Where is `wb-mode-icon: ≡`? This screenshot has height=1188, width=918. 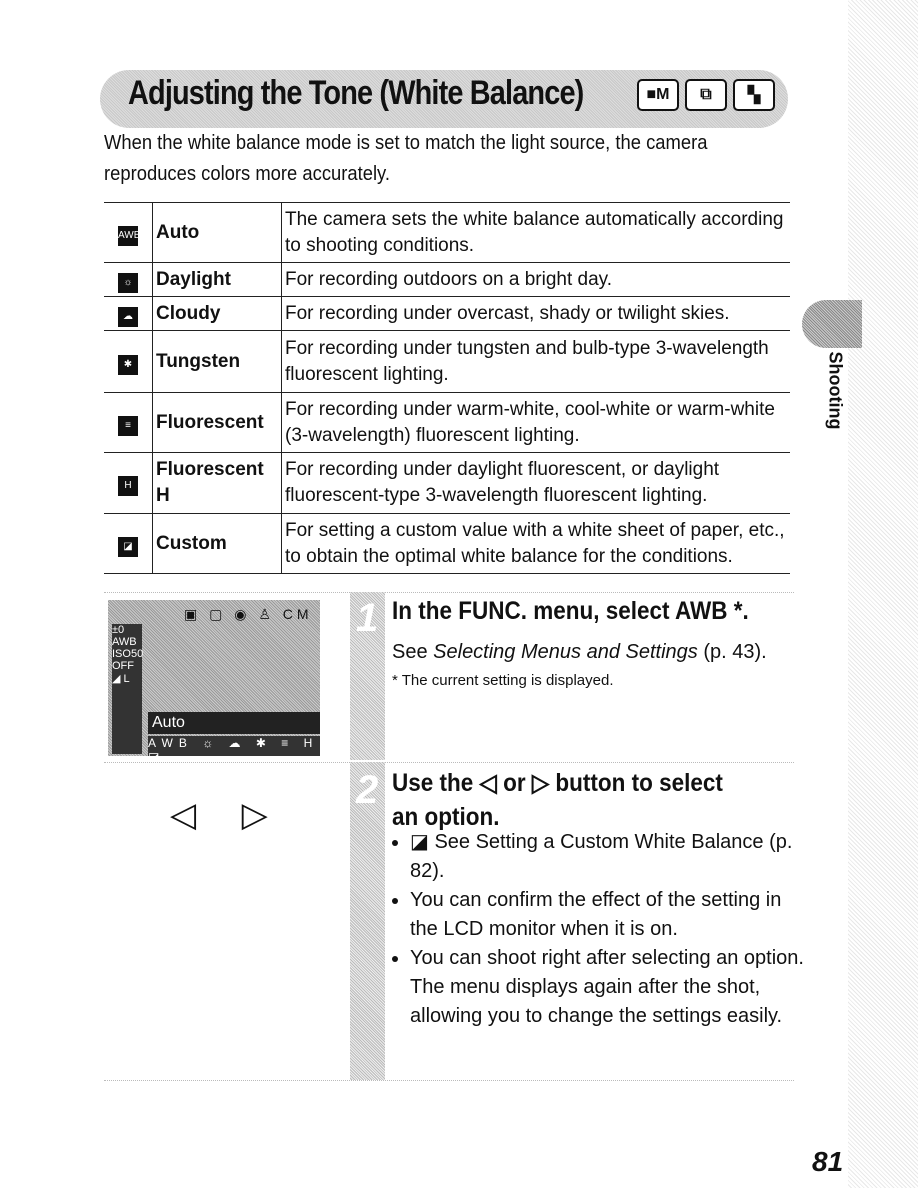
wb-mode-icon: ≡ is located at coordinates (128, 425).